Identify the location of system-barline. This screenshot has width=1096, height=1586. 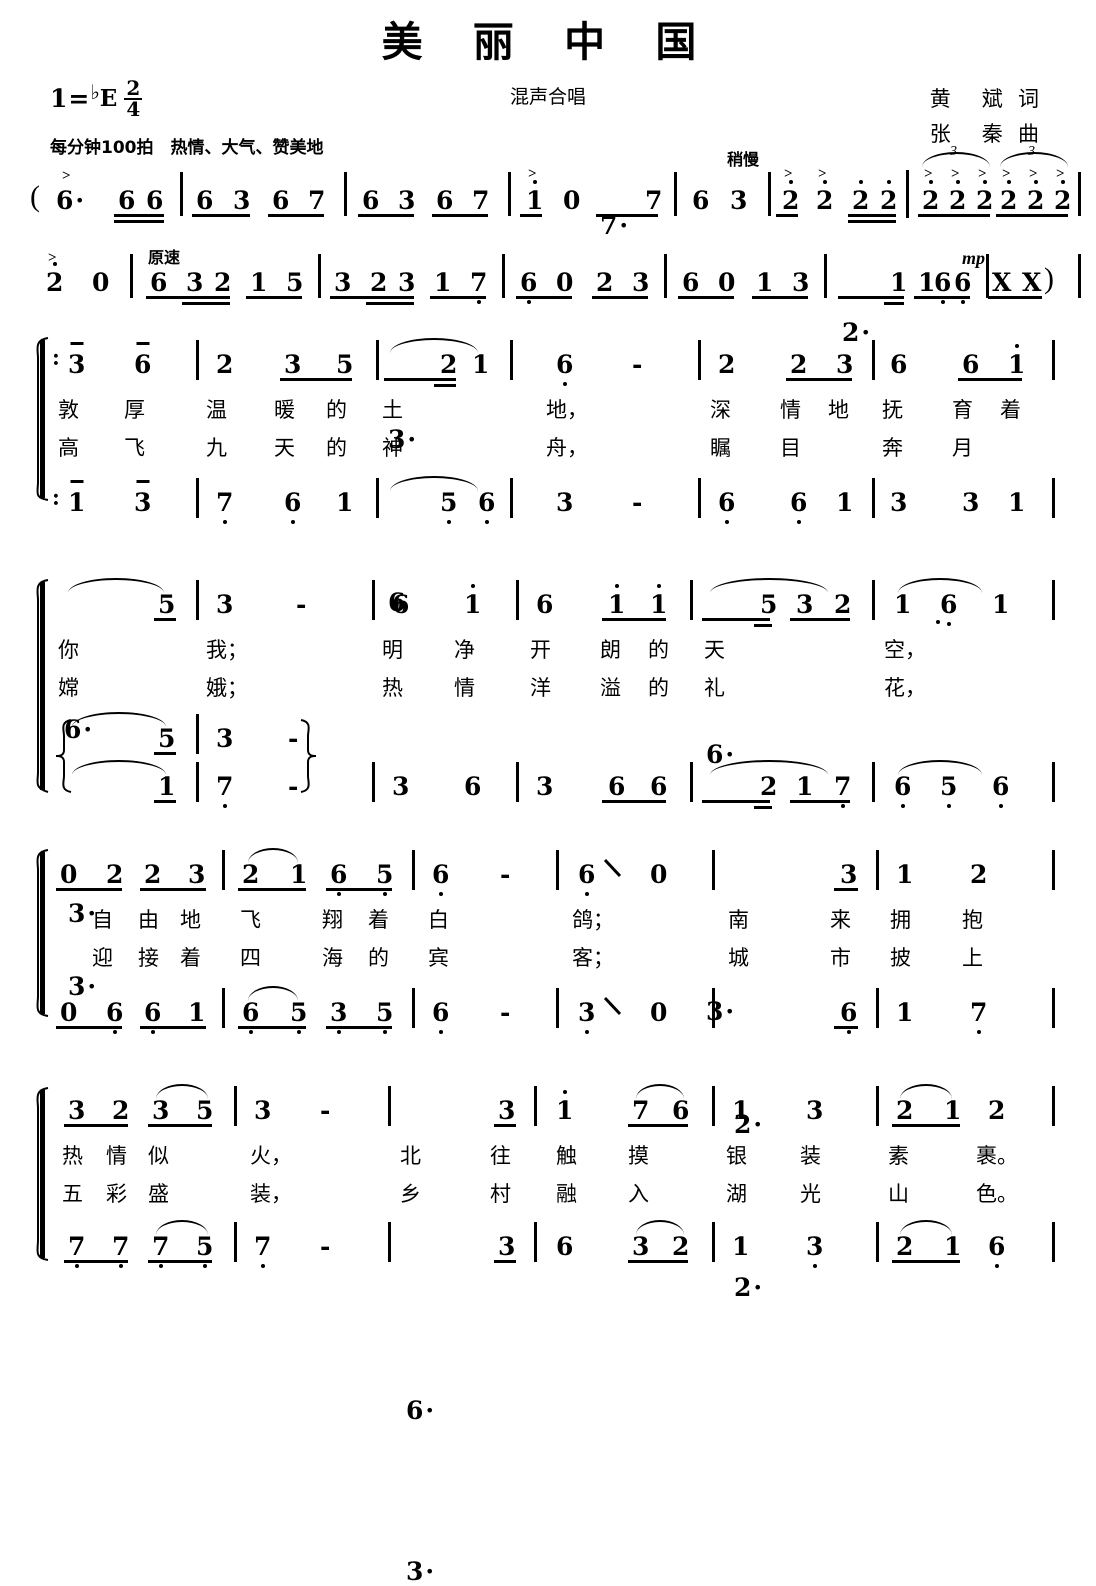
(42, 686).